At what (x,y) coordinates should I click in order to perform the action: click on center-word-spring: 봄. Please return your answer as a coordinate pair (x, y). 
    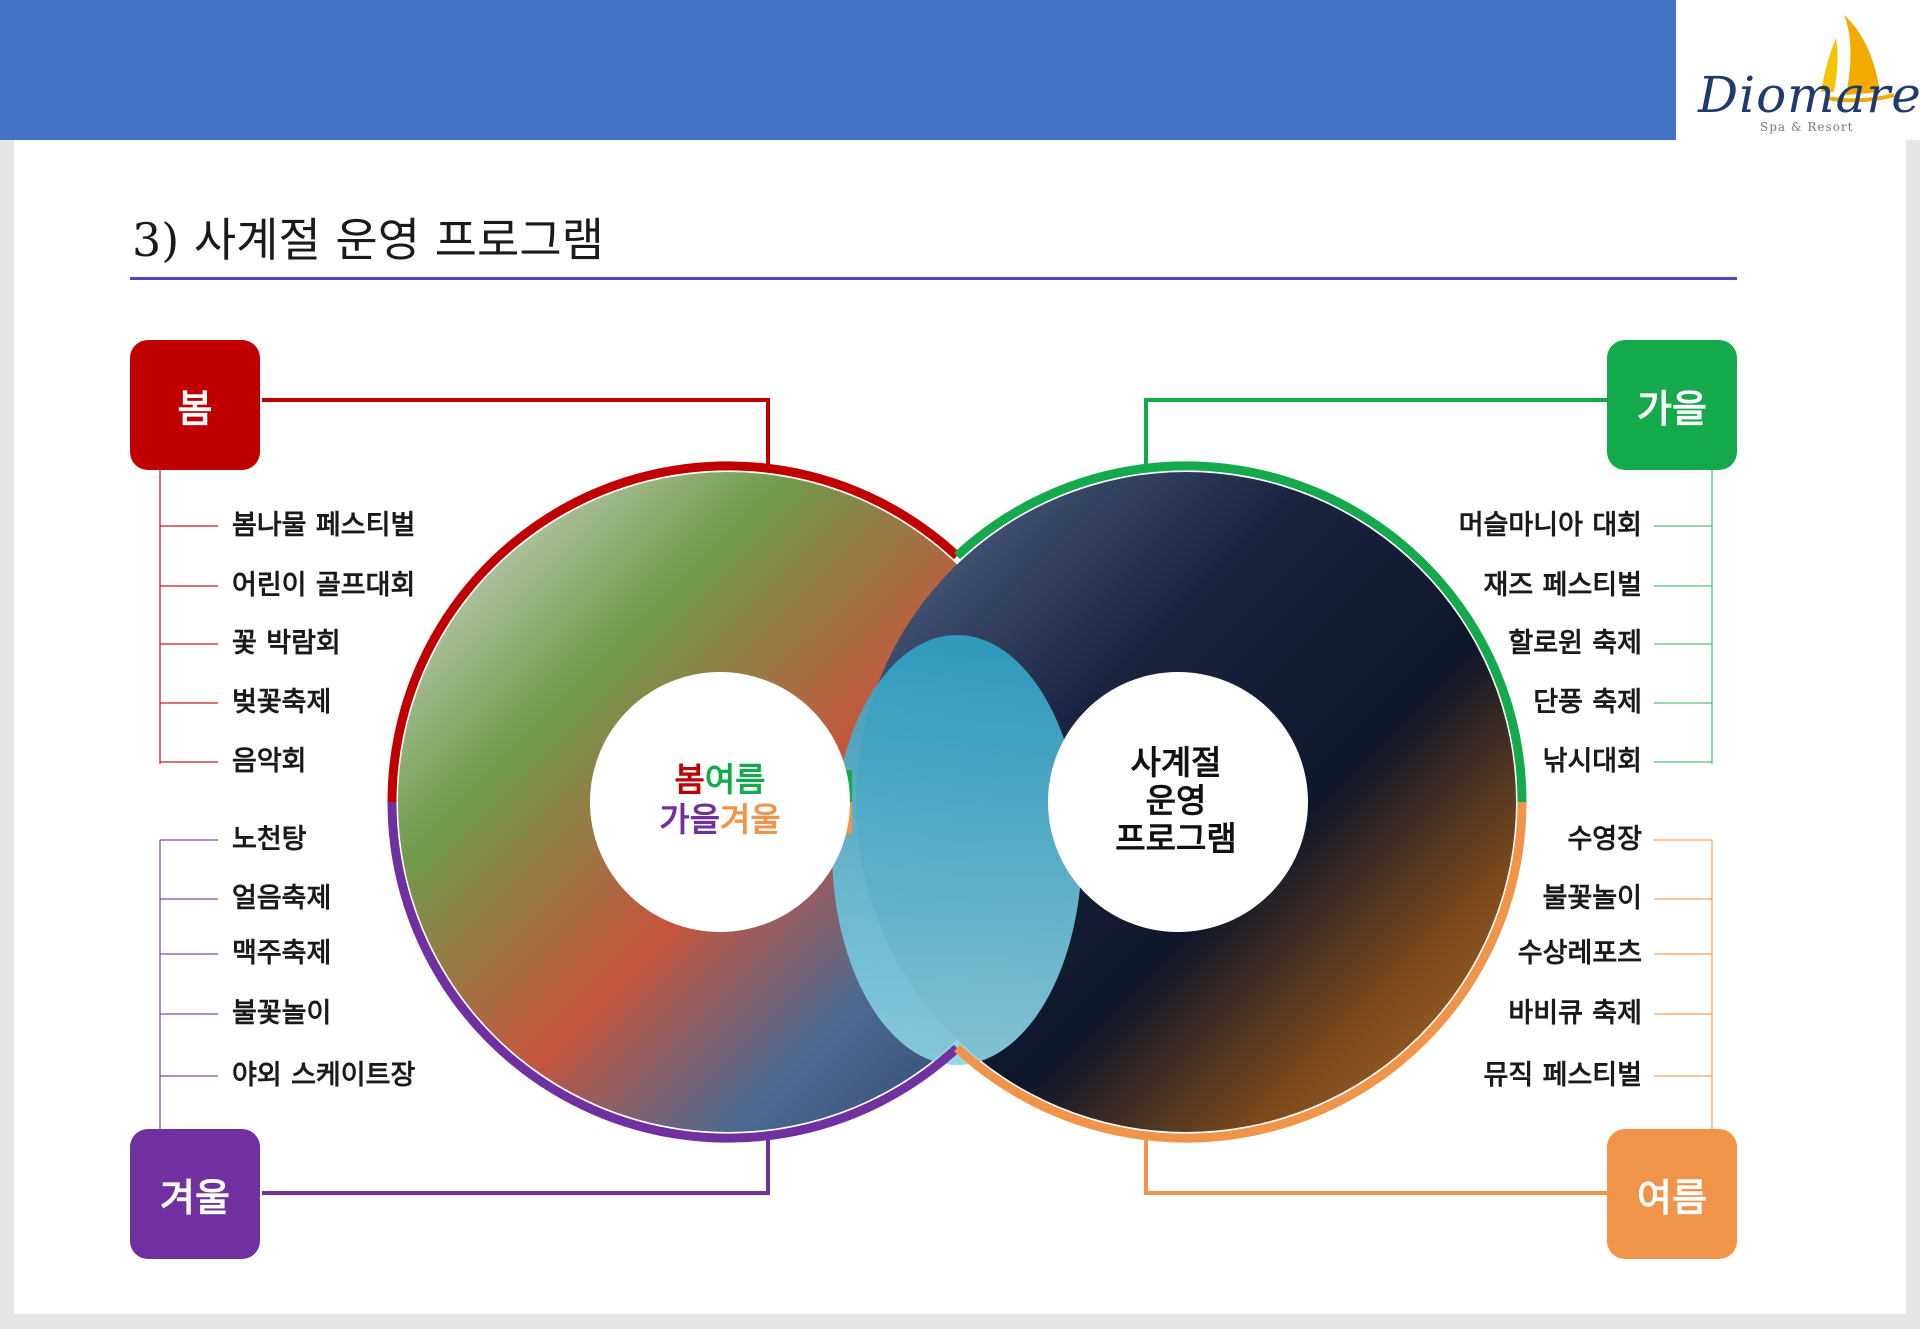
    Looking at the image, I should click on (689, 779).